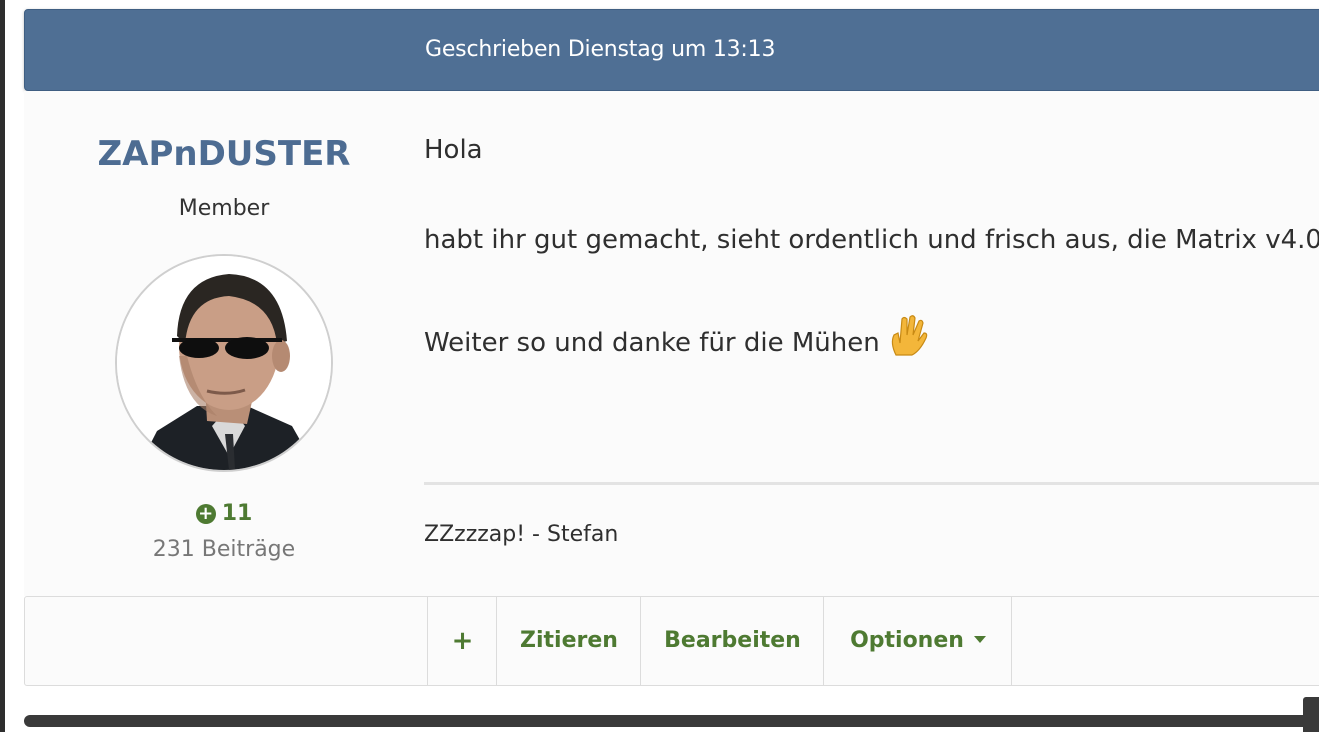 The width and height of the screenshot is (1319, 732). I want to click on avatar, so click(224, 363).